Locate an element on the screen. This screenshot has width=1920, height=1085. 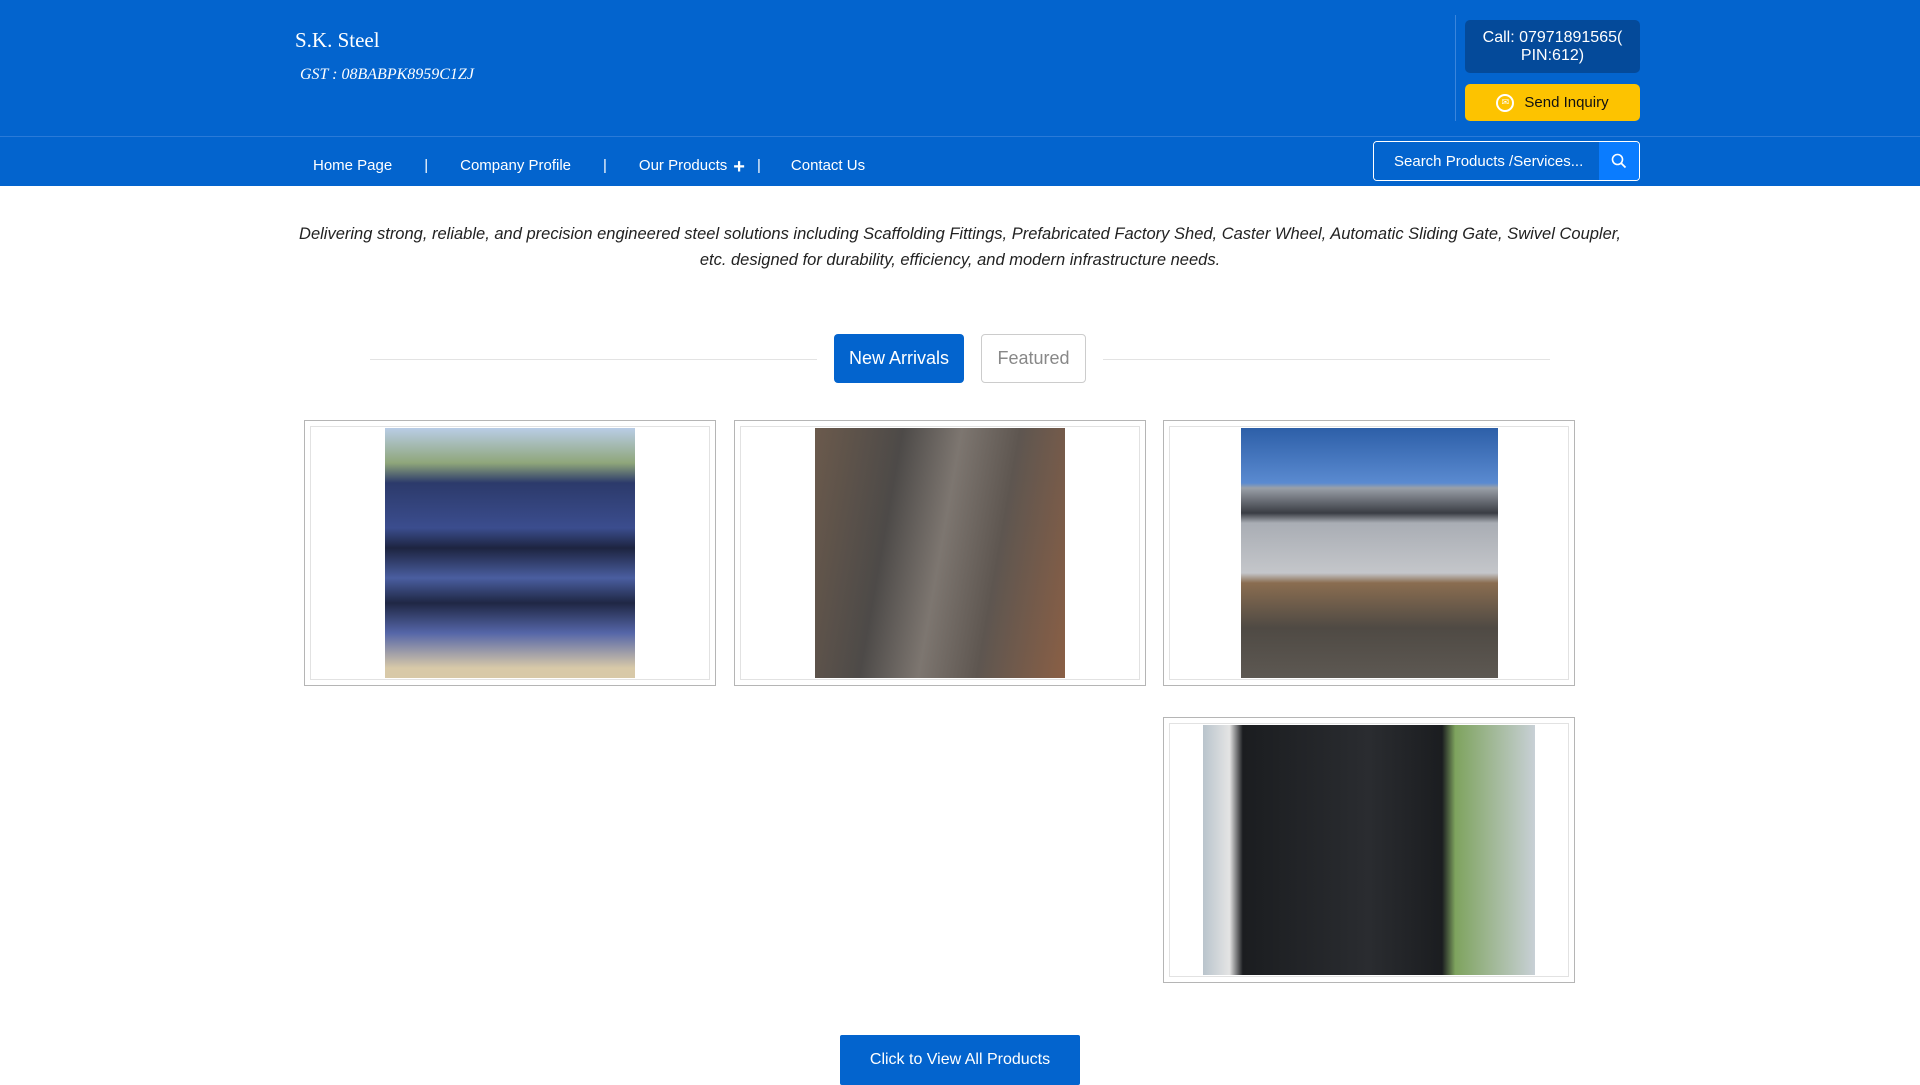
nav-our-products: Our Products is located at coordinates (683, 165).